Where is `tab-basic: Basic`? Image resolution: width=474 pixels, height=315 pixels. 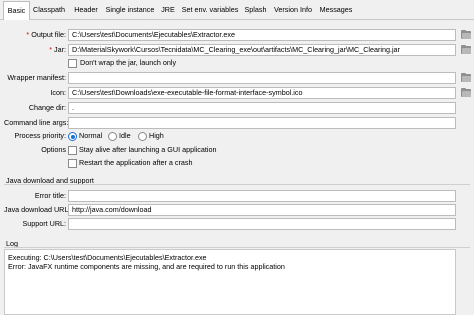
tab-basic: Basic is located at coordinates (16, 10).